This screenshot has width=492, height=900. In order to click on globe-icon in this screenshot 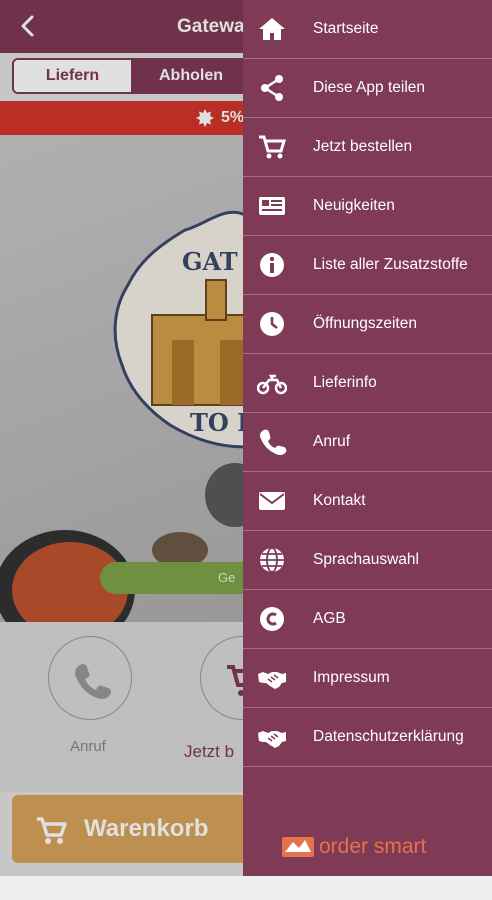, I will do `click(272, 560)`.